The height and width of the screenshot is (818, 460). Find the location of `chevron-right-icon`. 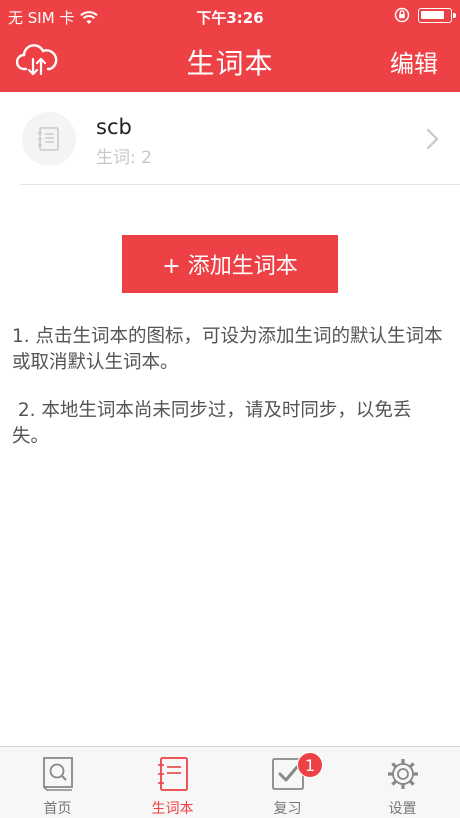

chevron-right-icon is located at coordinates (432, 139).